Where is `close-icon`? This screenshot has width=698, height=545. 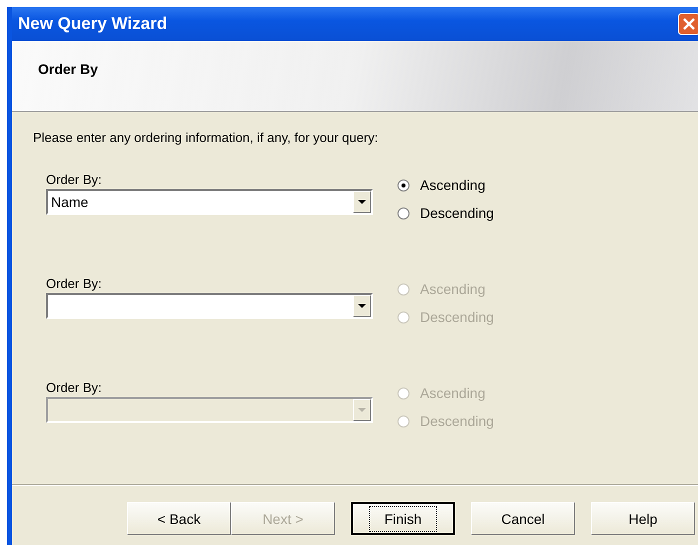
close-icon is located at coordinates (688, 23).